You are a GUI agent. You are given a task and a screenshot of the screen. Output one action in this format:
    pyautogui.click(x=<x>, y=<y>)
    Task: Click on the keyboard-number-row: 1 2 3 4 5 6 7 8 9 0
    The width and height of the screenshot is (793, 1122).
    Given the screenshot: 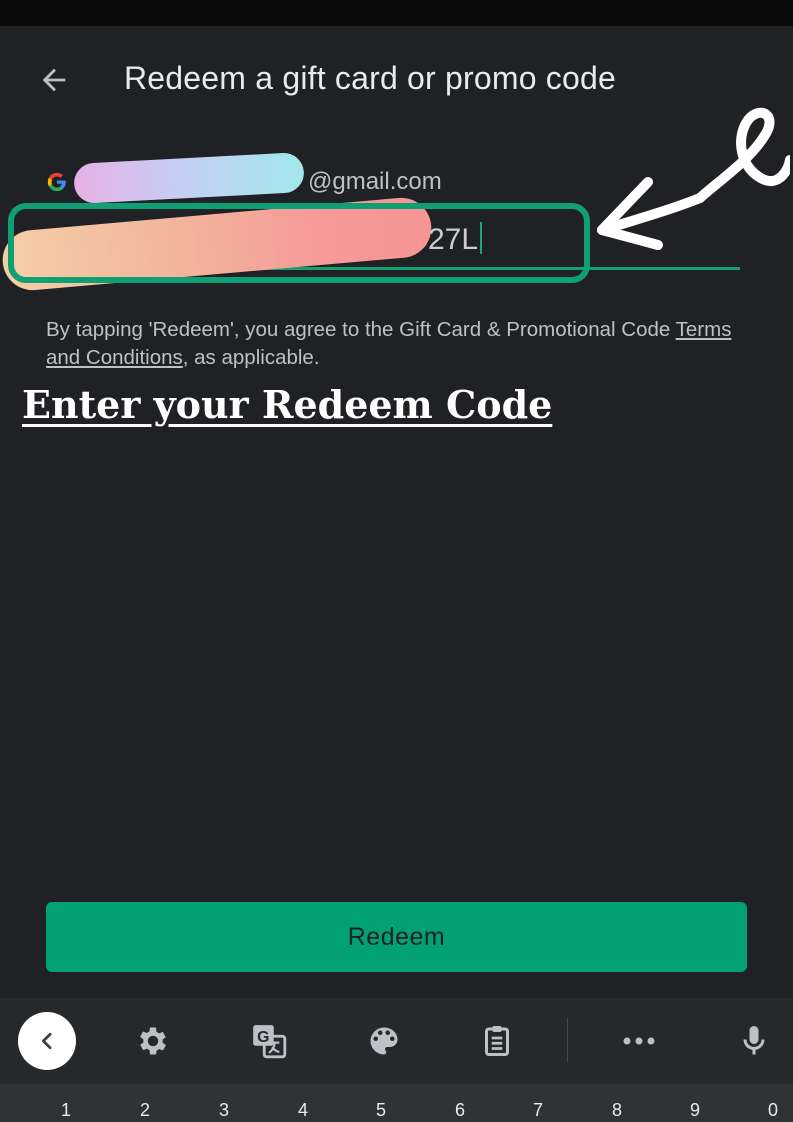 What is the action you would take?
    pyautogui.click(x=396, y=1103)
    